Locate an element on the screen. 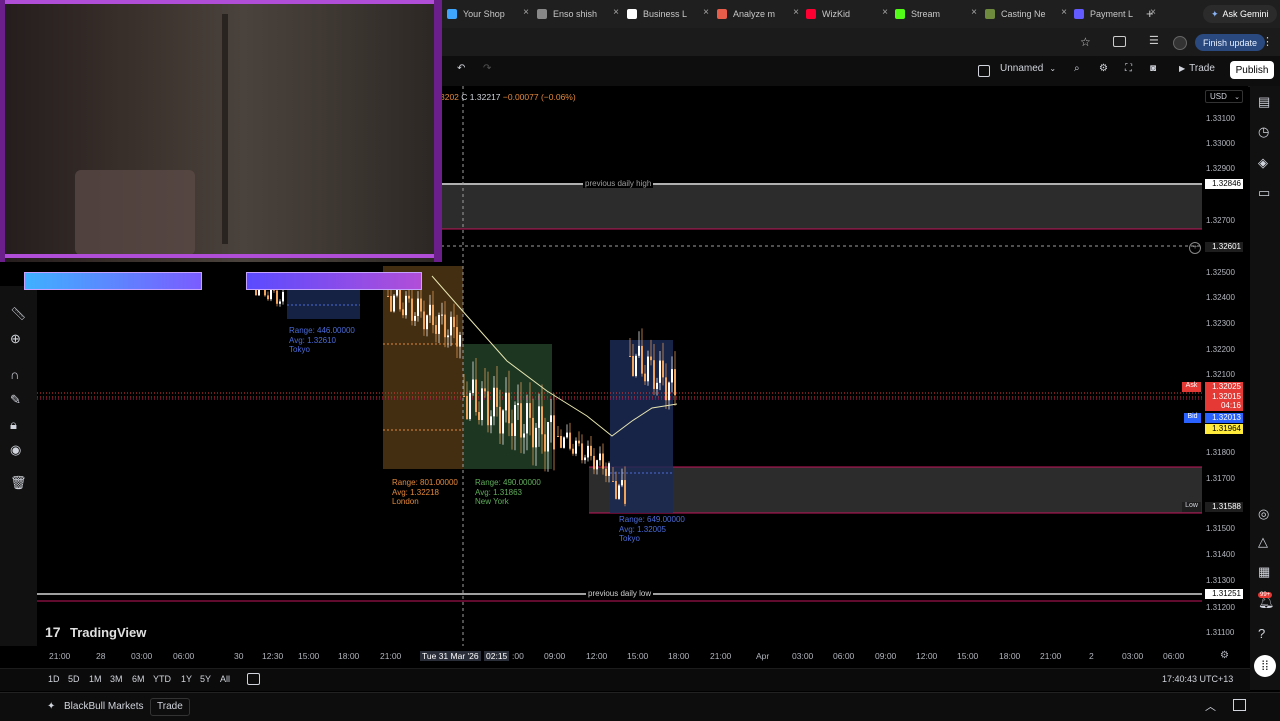 This screenshot has height=721, width=1280. browser-tab: WizKid × is located at coordinates (847, 14).